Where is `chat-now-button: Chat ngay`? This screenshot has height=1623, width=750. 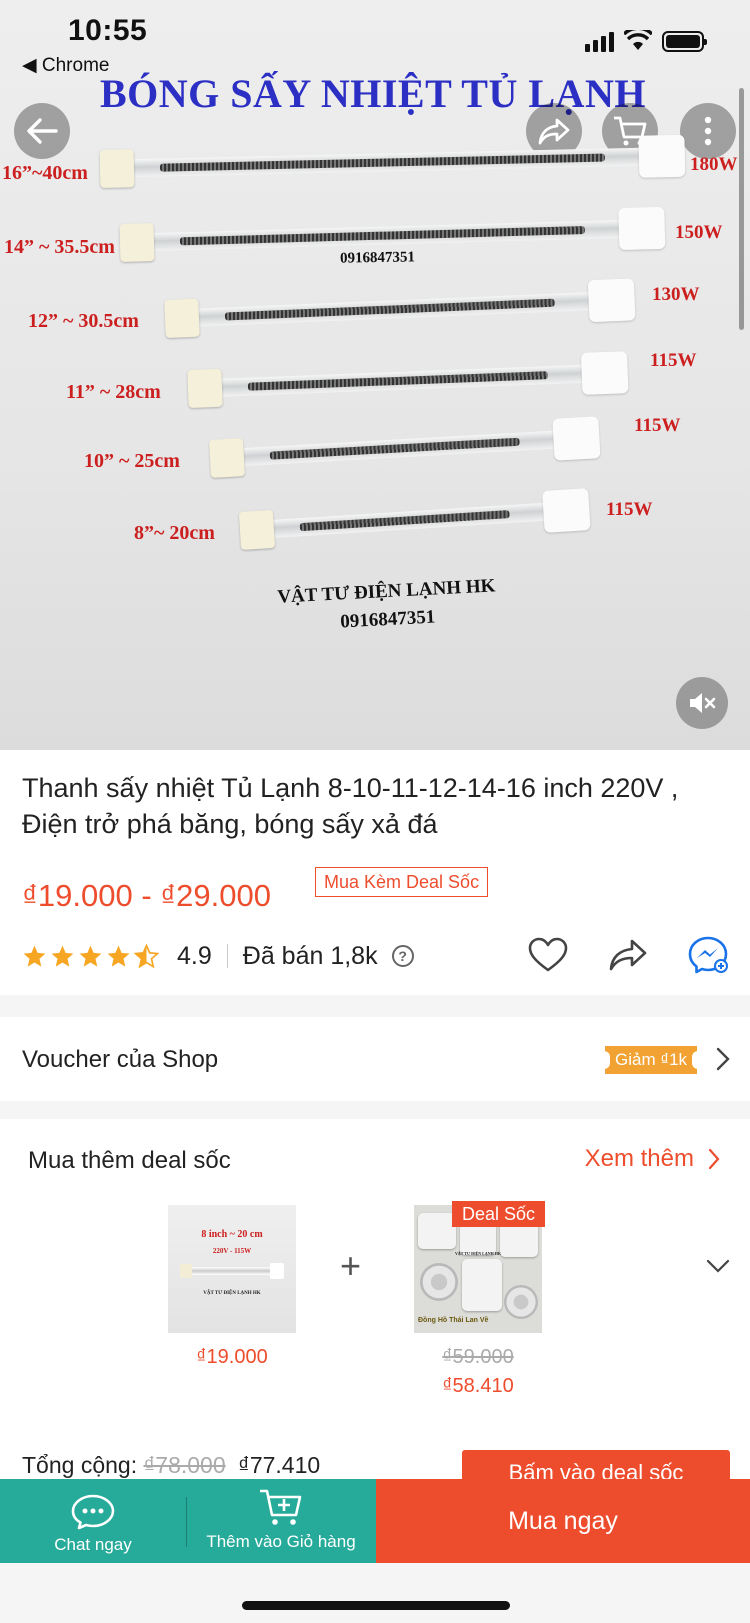
chat-now-button: Chat ngay is located at coordinates (93, 1521).